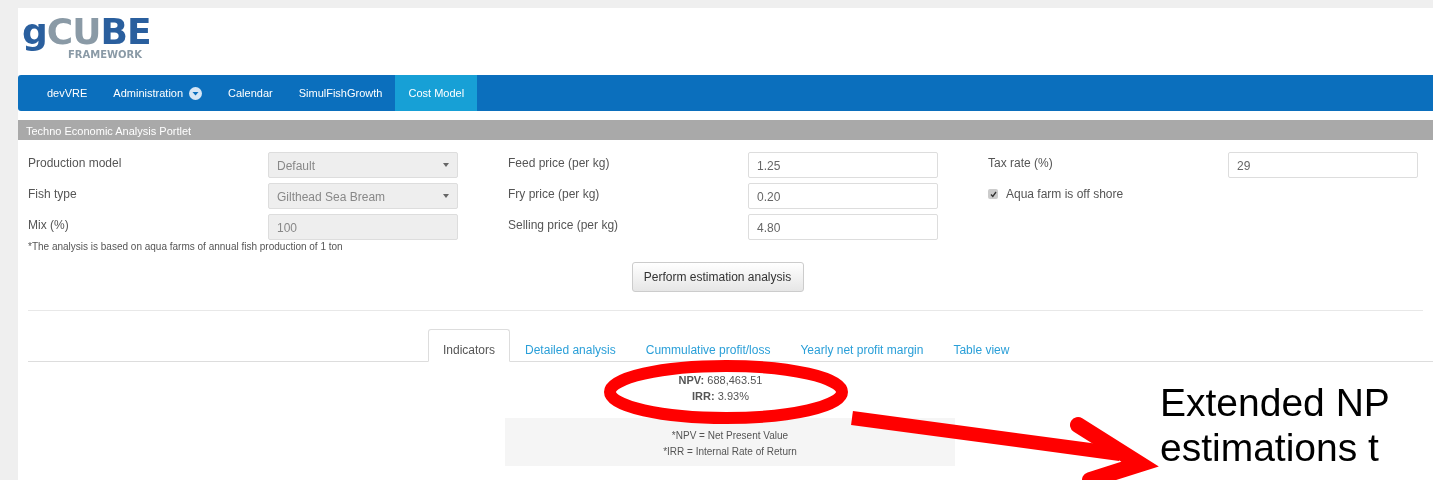 The height and width of the screenshot is (480, 1433). I want to click on field-label: Selling price (per kg), so click(564, 225).